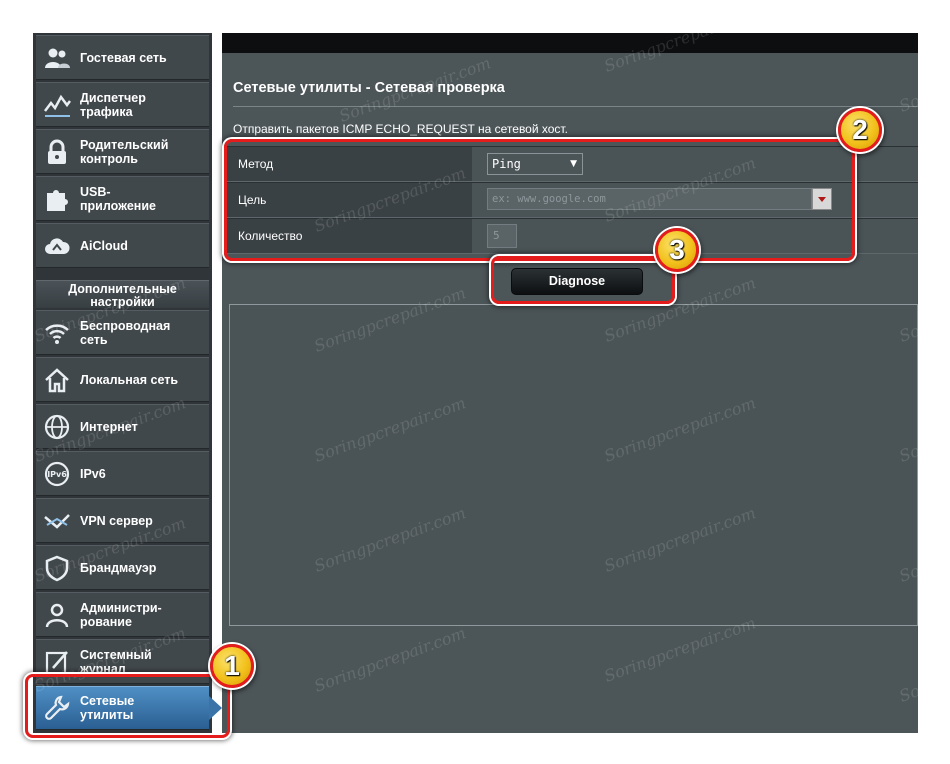 This screenshot has height=764, width=950. What do you see at coordinates (116, 520) in the screenshot?
I see `sidebar-item-label: VPN сервер` at bounding box center [116, 520].